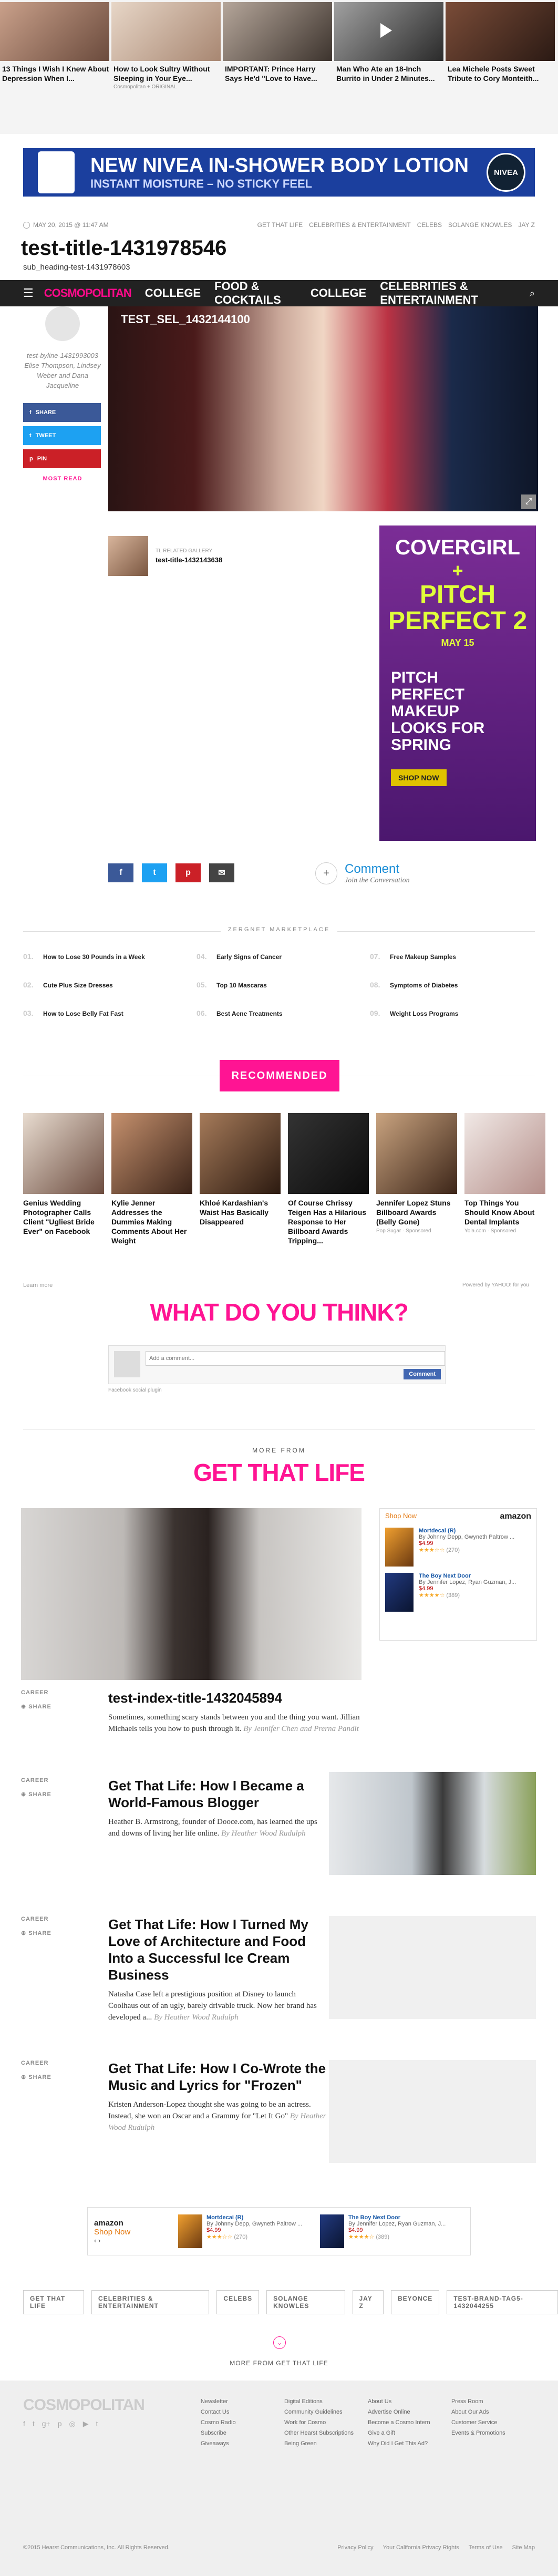 This screenshot has height=2576, width=558. I want to click on meta-tag: JAY Z, so click(527, 225).